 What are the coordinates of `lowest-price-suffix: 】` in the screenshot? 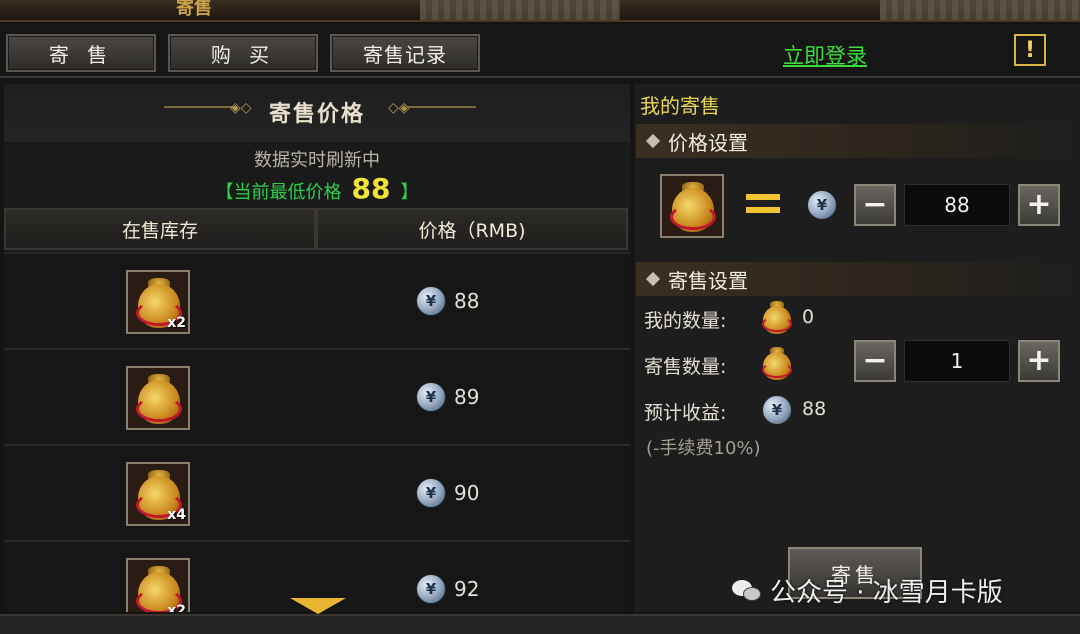 It's located at (409, 192).